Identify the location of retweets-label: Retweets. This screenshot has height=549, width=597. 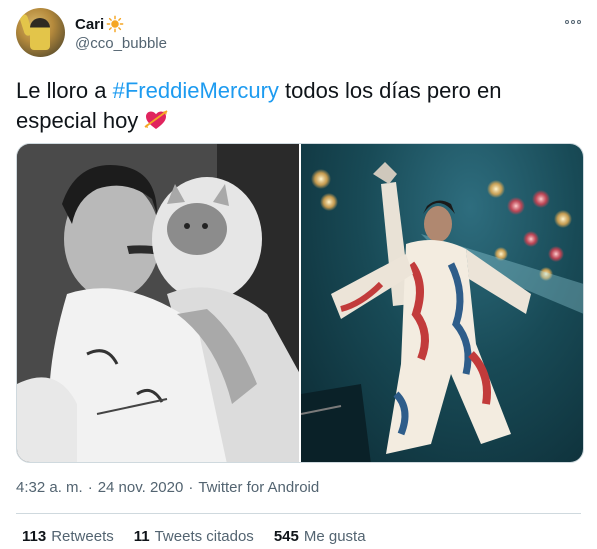
(82, 536).